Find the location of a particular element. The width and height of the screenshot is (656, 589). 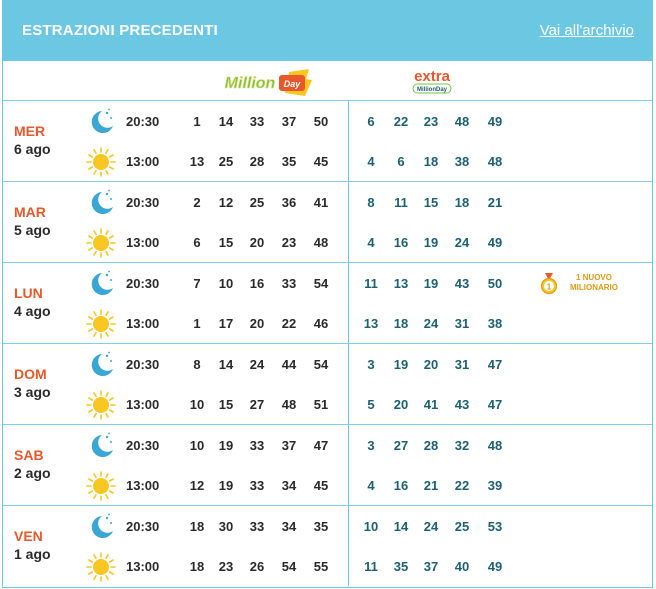

main-number: 26 is located at coordinates (257, 566).